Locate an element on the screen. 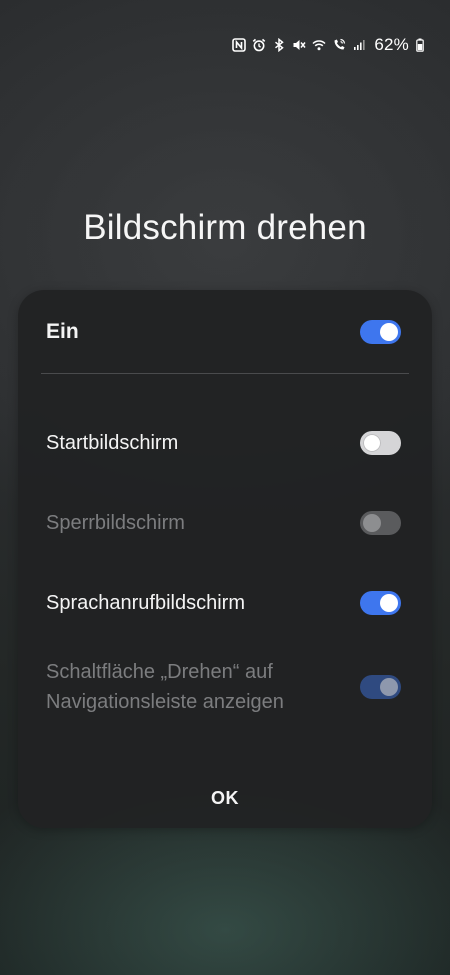 This screenshot has width=450, height=975. wifi-calling-icon is located at coordinates (339, 45).